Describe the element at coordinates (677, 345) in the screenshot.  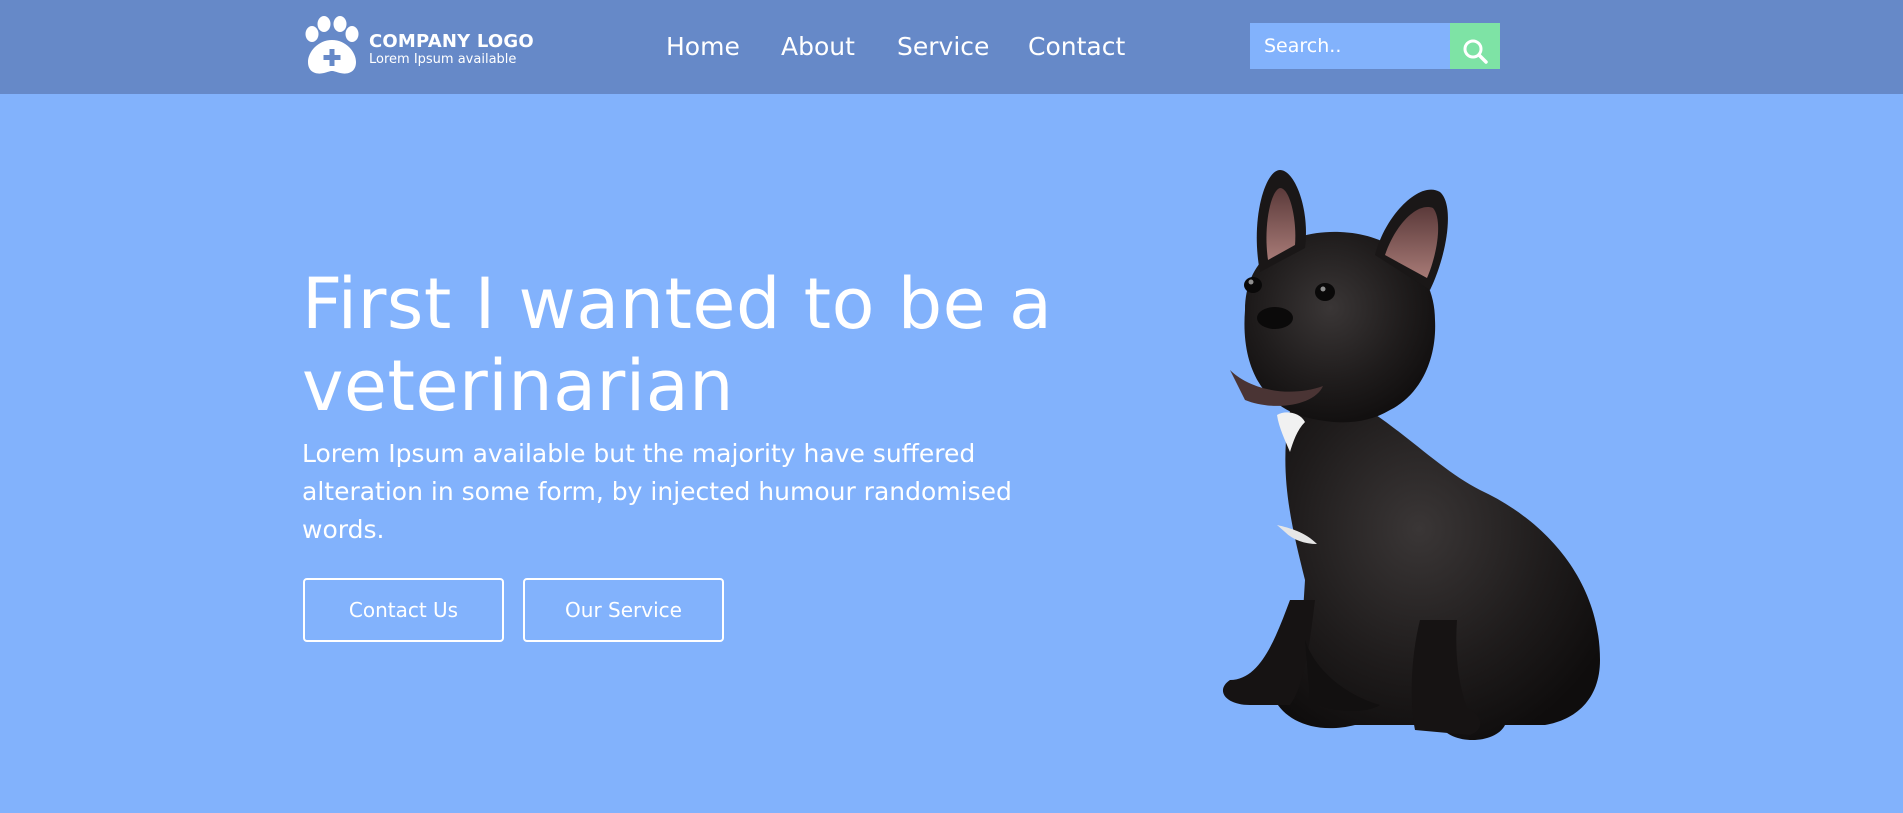
I see `hero-title: First I wanted to be a veterinarian` at that location.